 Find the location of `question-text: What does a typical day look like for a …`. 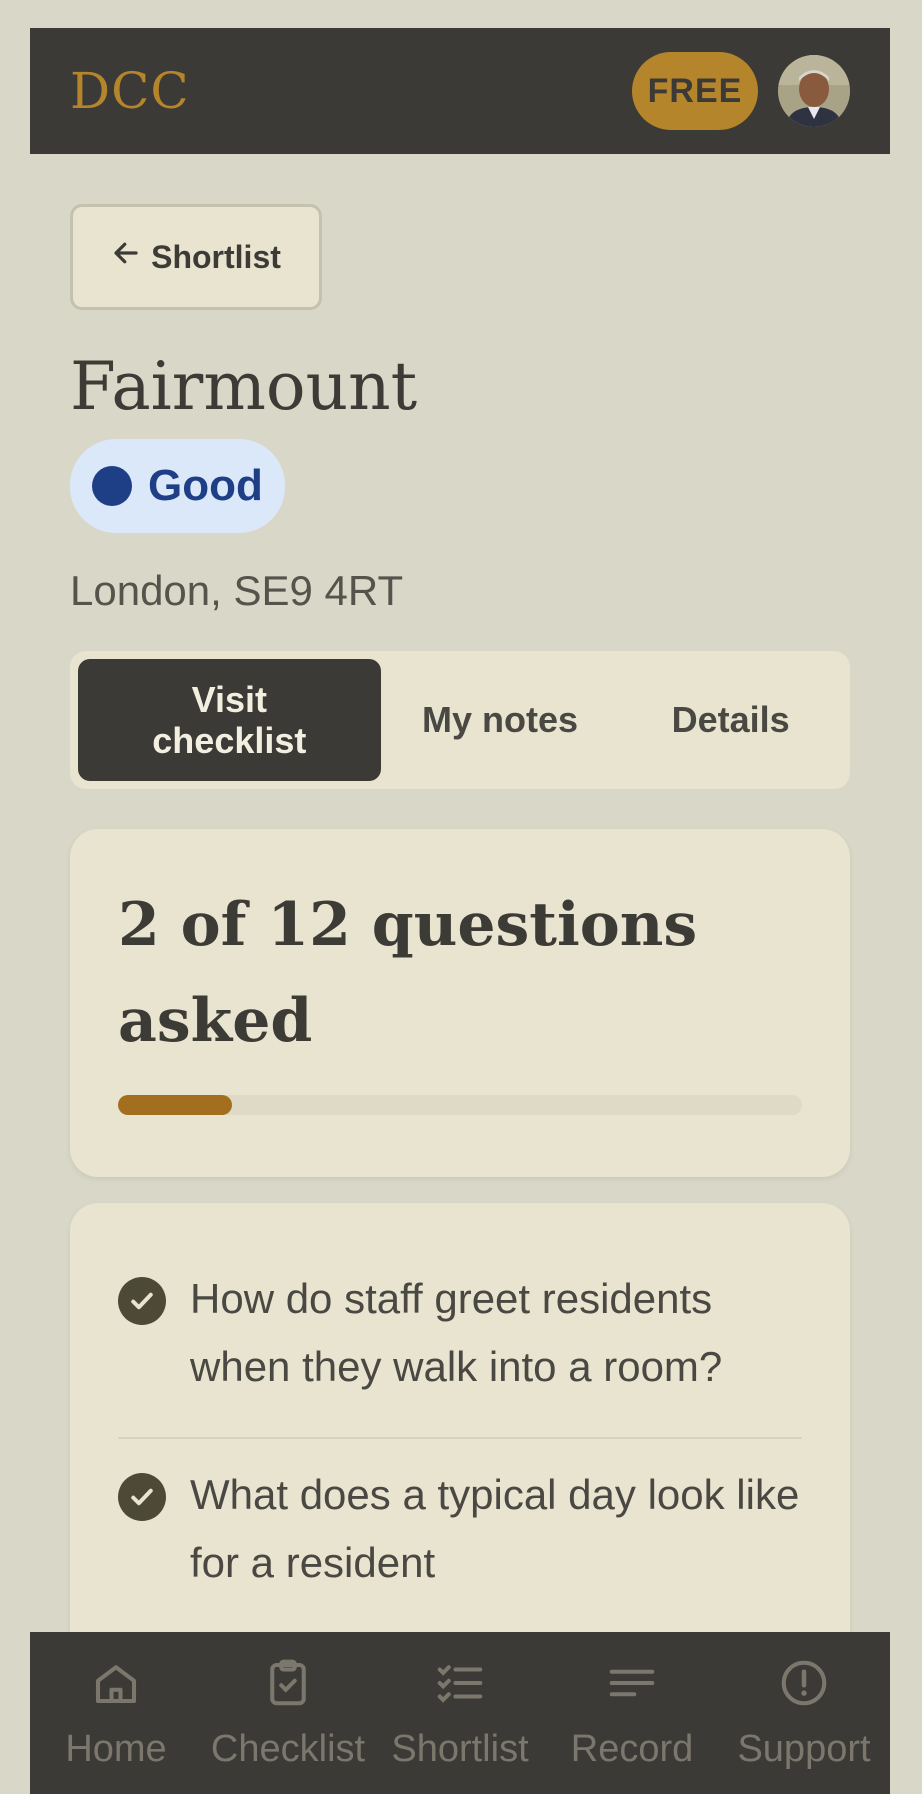

question-text: What does a typical day look like for a … is located at coordinates (495, 1528).